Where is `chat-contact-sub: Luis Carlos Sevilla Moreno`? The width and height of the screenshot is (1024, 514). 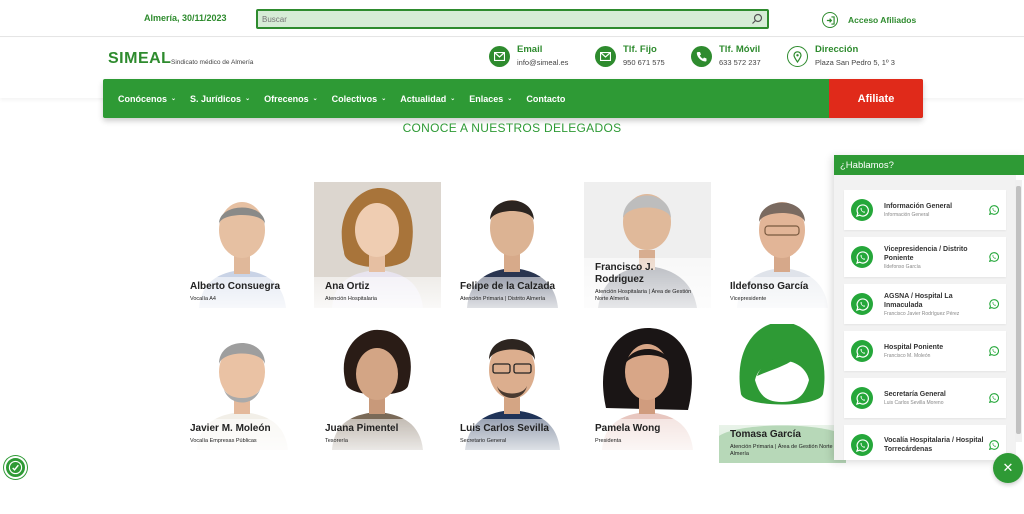 chat-contact-sub: Luis Carlos Sevilla Moreno is located at coordinates (914, 403).